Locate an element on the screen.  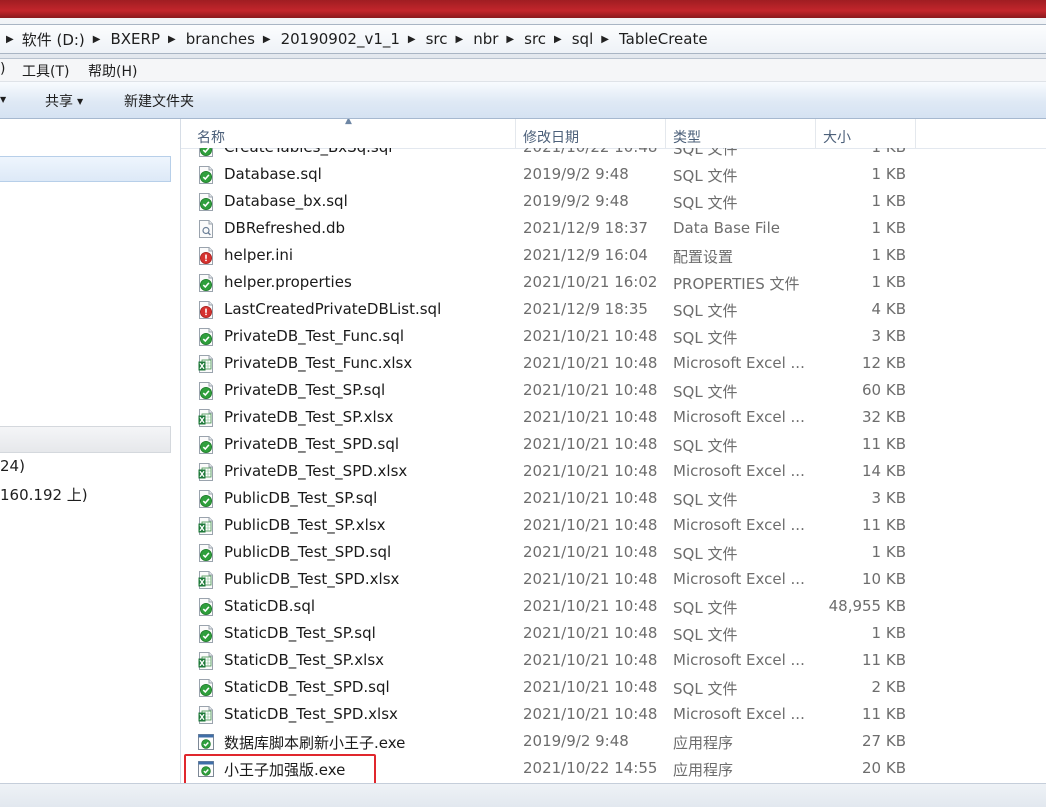
menu-item-edge: ) is located at coordinates (2, 69).